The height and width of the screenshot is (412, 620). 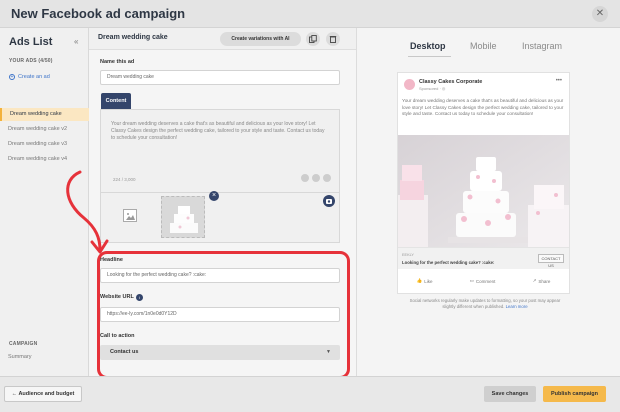 What do you see at coordinates (429, 56) in the screenshot?
I see `active-tab-indicator` at bounding box center [429, 56].